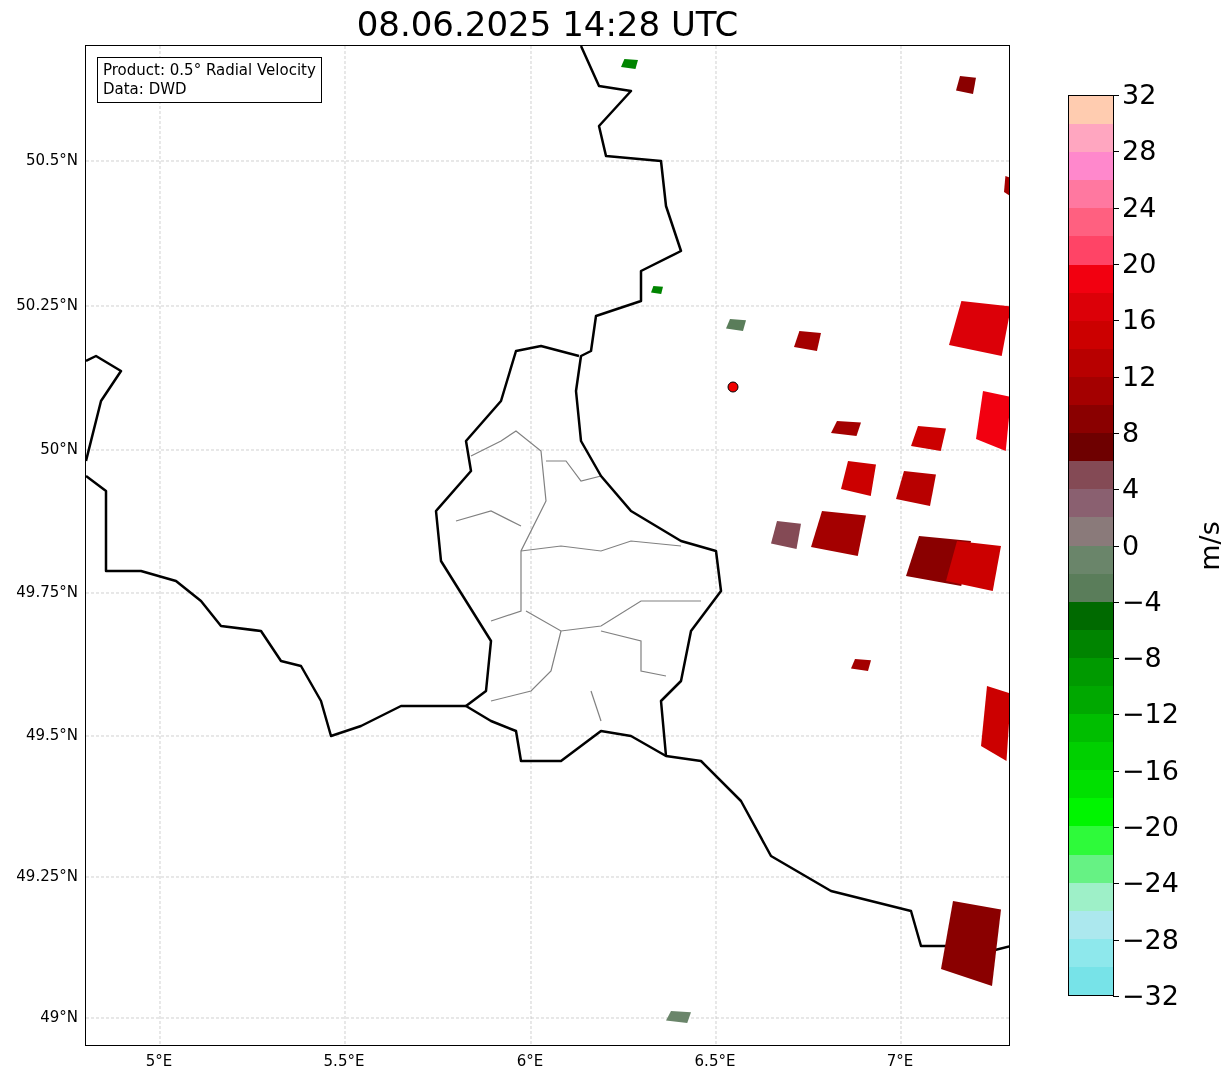  I want to click on chart-title: 08.06.2025 14:28 UTC, so click(547, 24).